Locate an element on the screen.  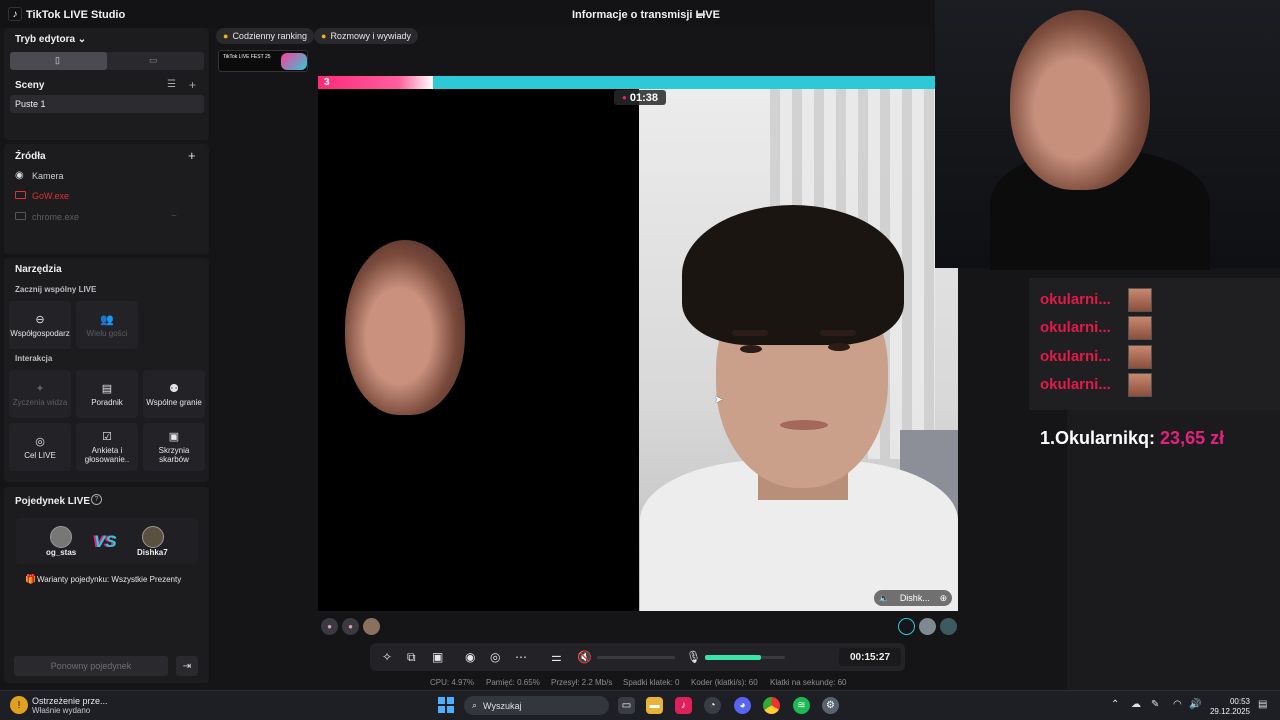
poll-button: ☑ Ankieta i głosowanie.. is located at coordinates (107, 447).